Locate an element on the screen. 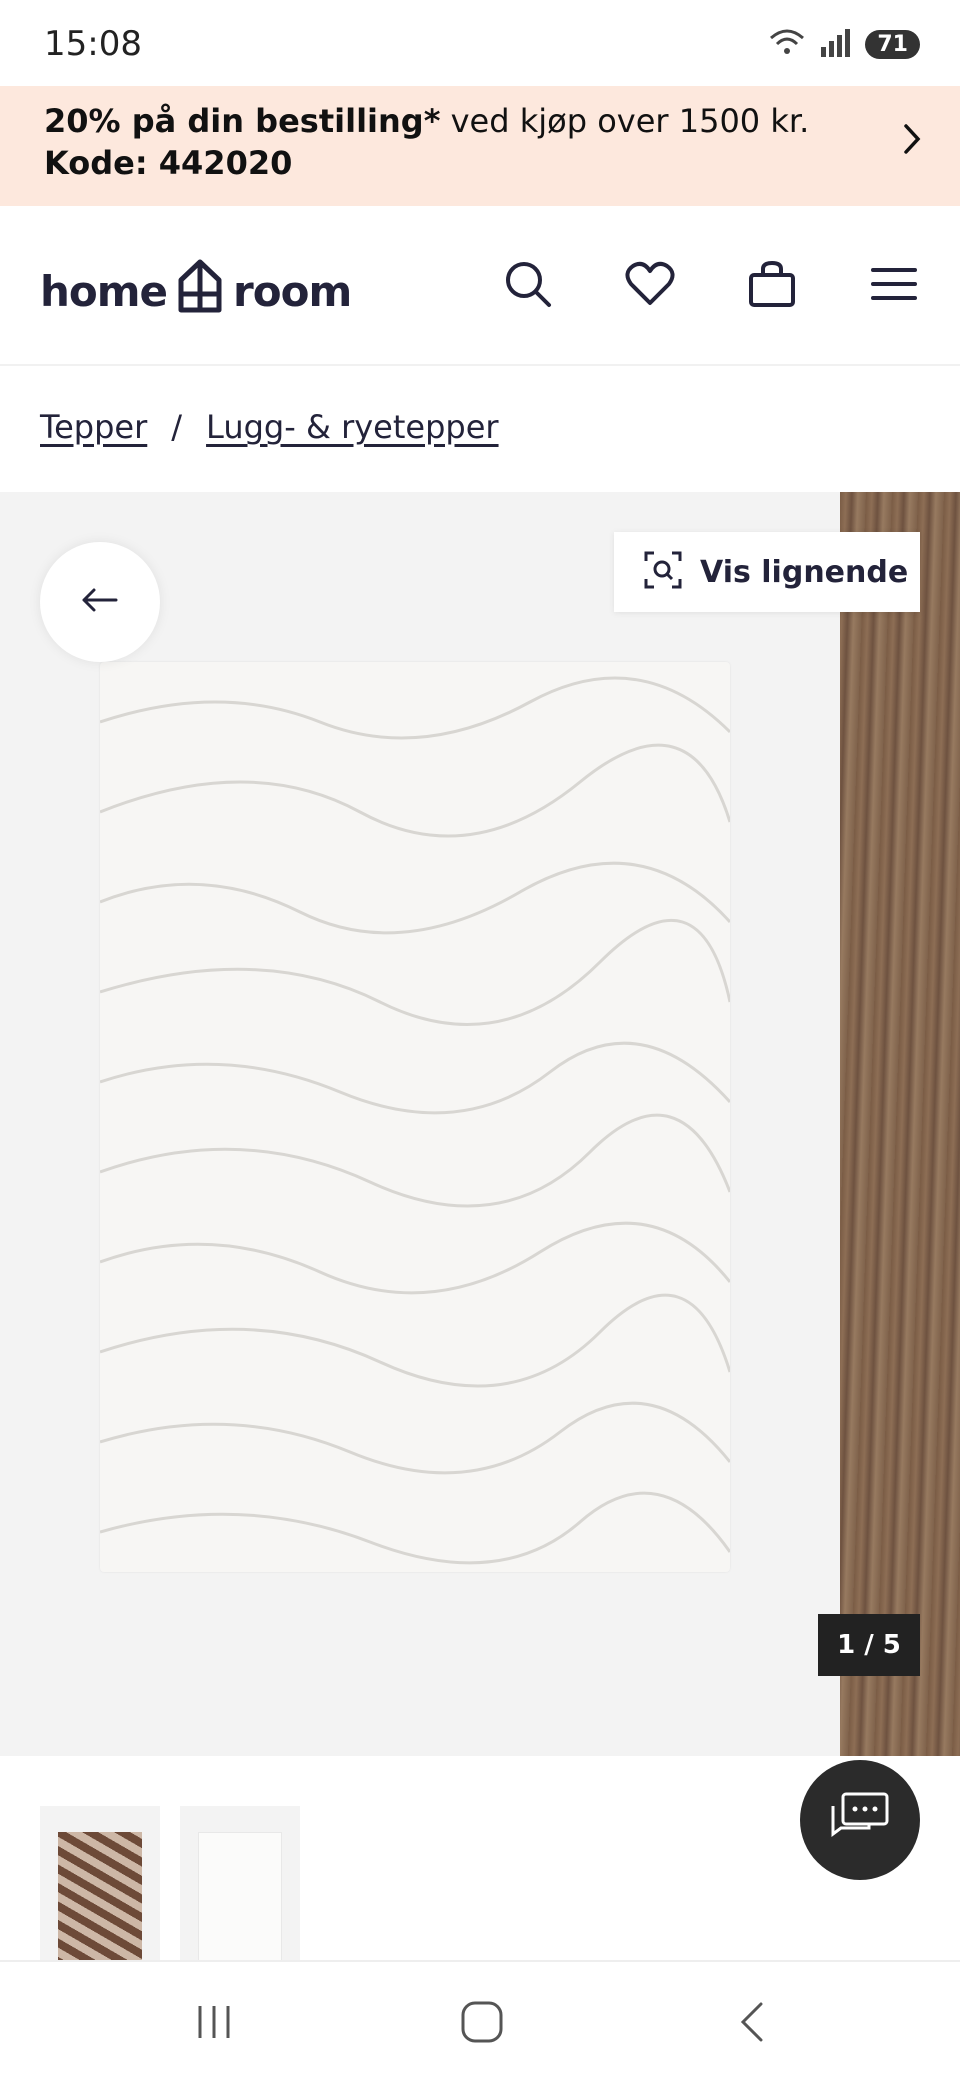 The image size is (960, 2080). search-icon is located at coordinates (528, 284).